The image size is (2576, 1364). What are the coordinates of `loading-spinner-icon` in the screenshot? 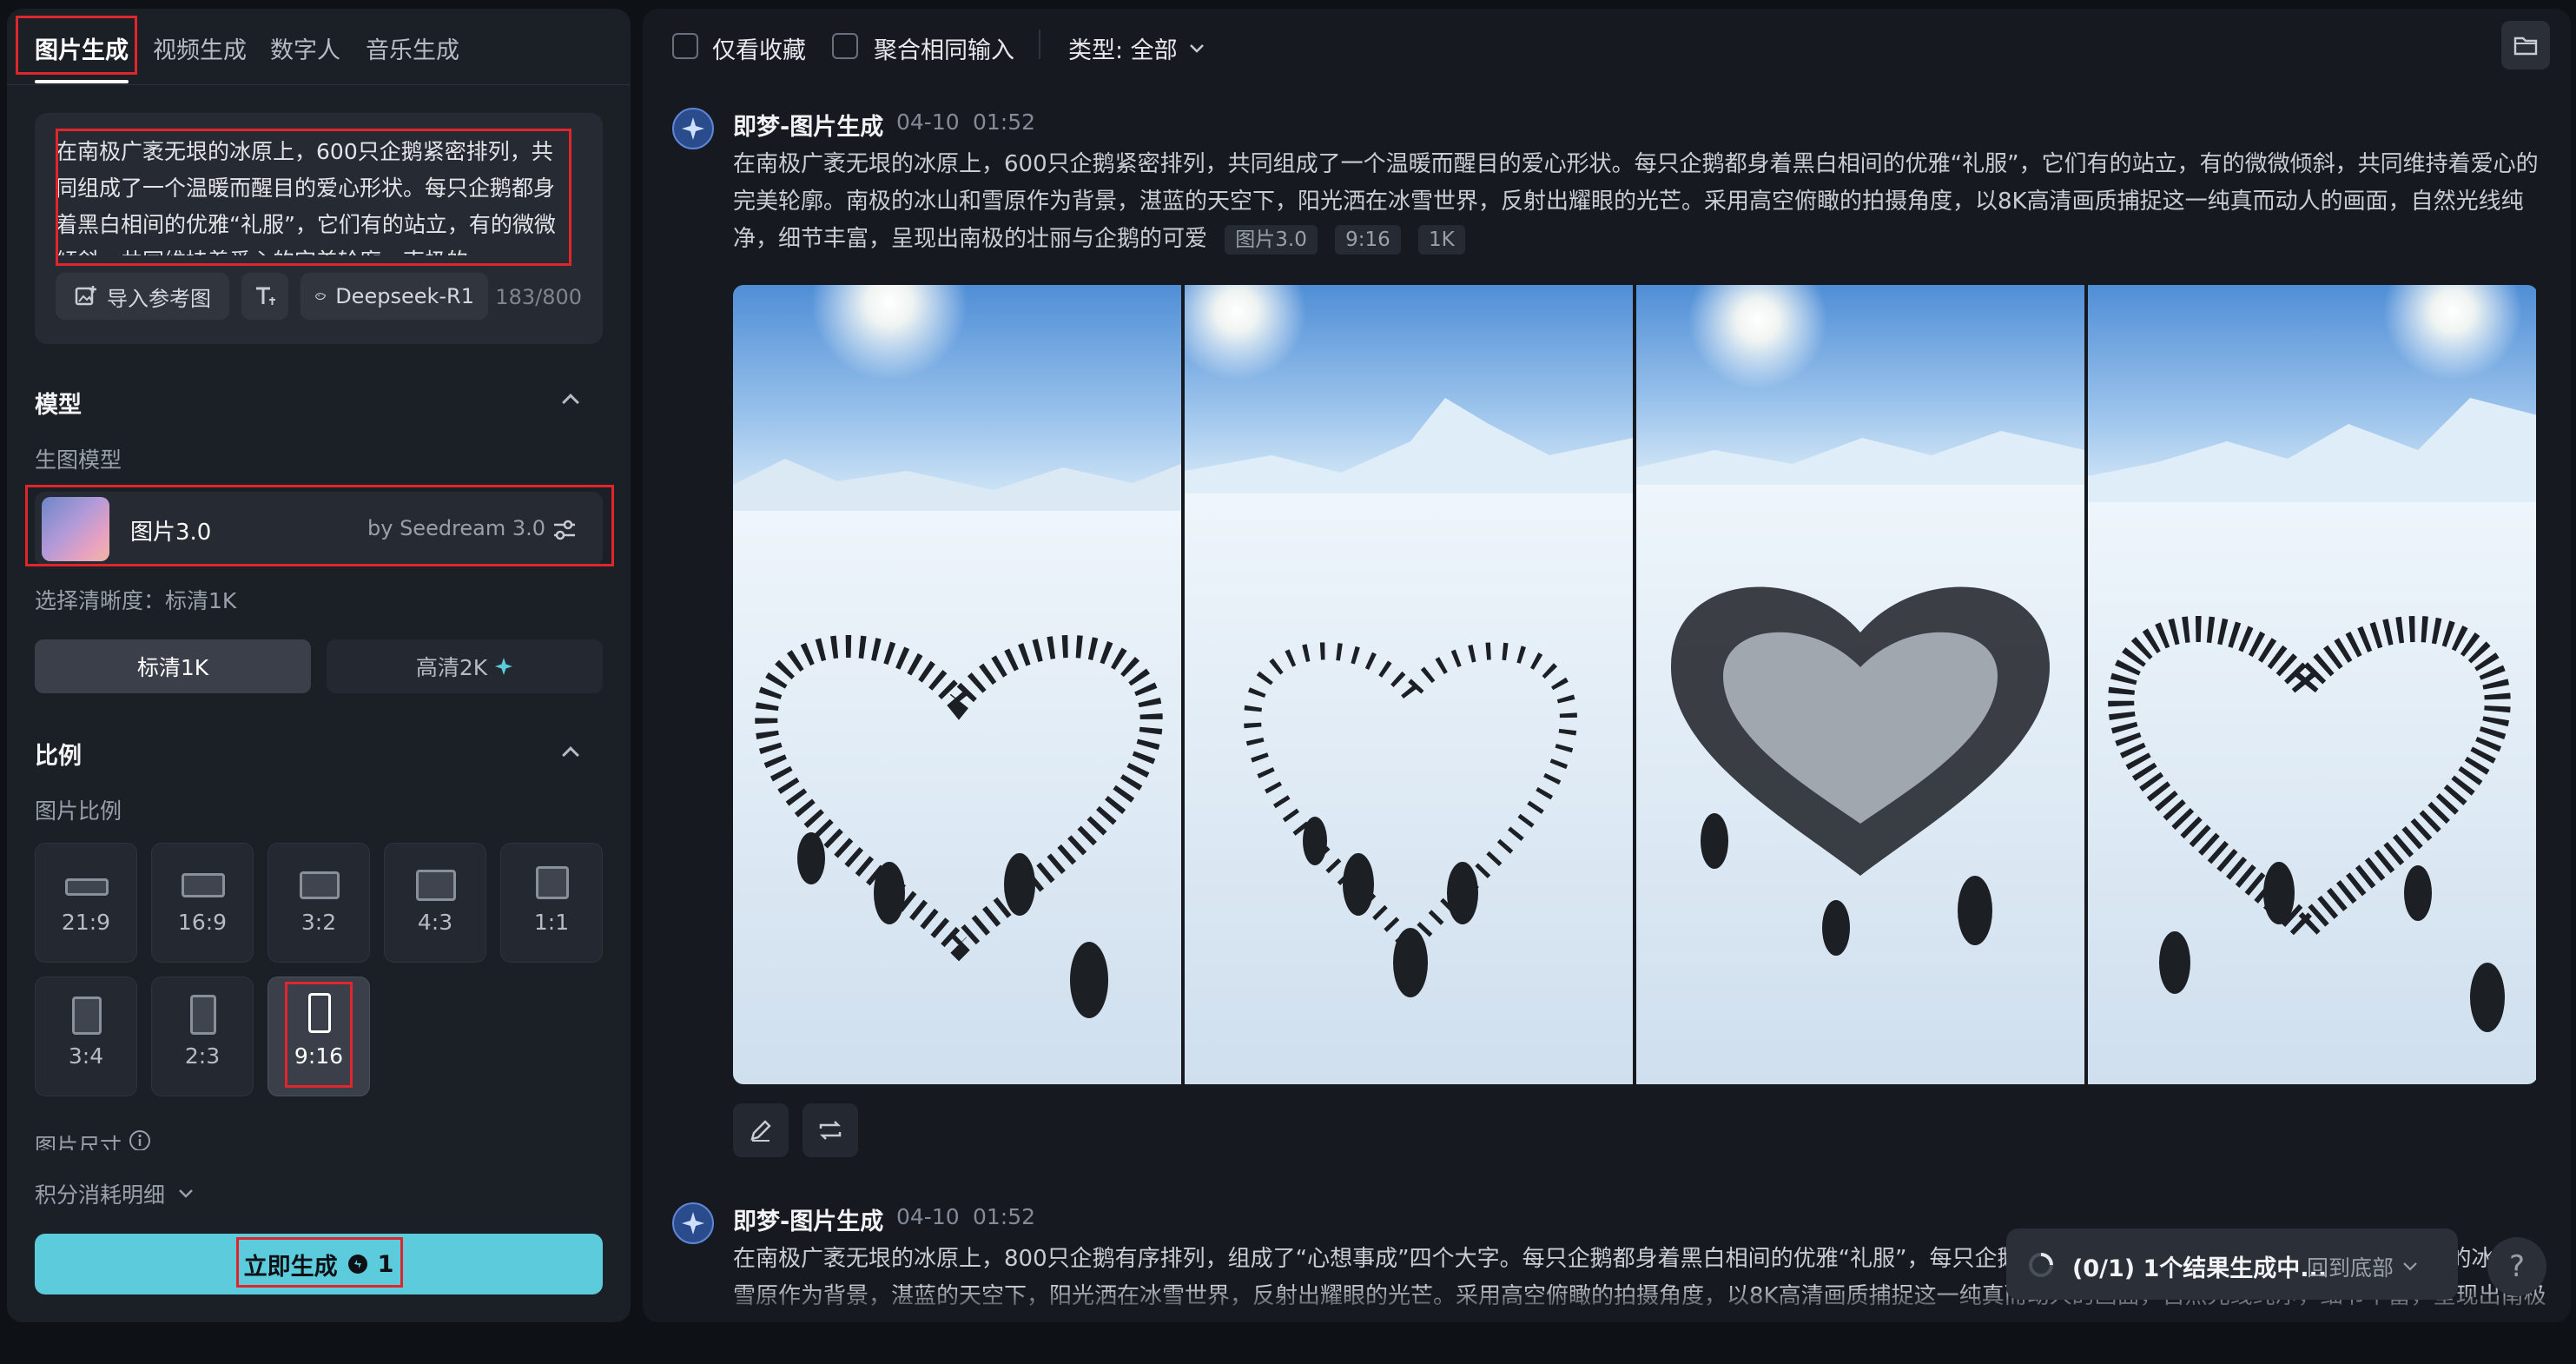 It's located at (2041, 1265).